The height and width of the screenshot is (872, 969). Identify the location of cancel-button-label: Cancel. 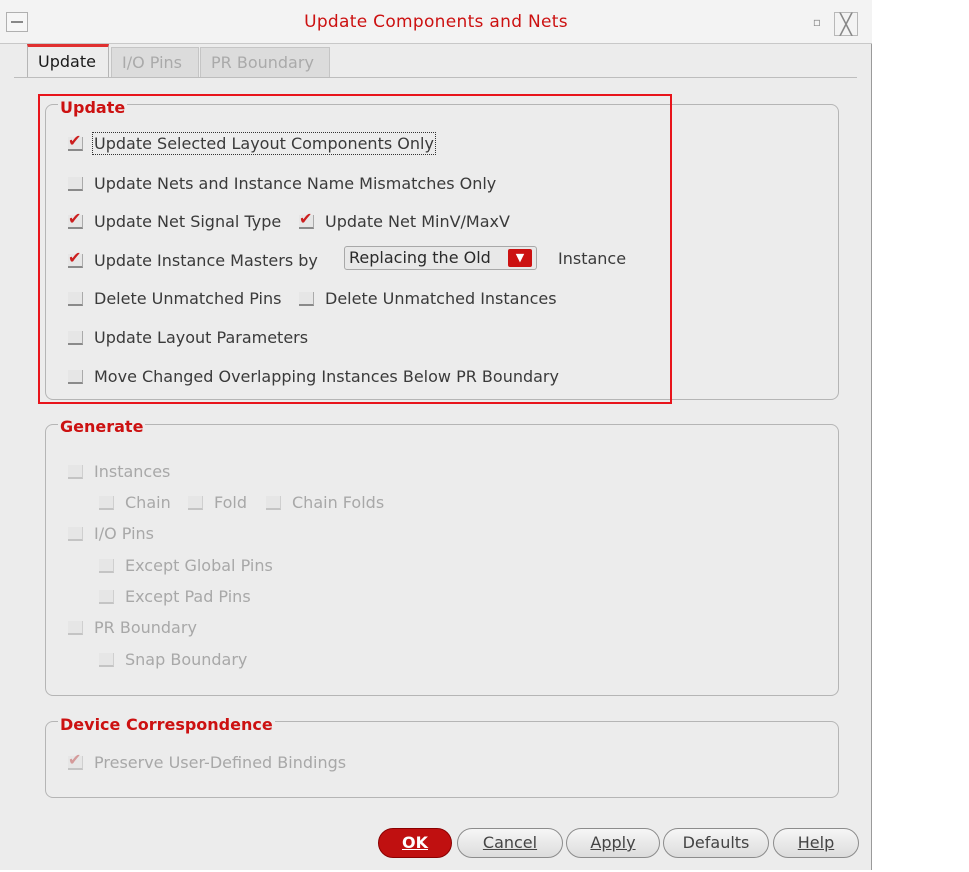
(510, 842).